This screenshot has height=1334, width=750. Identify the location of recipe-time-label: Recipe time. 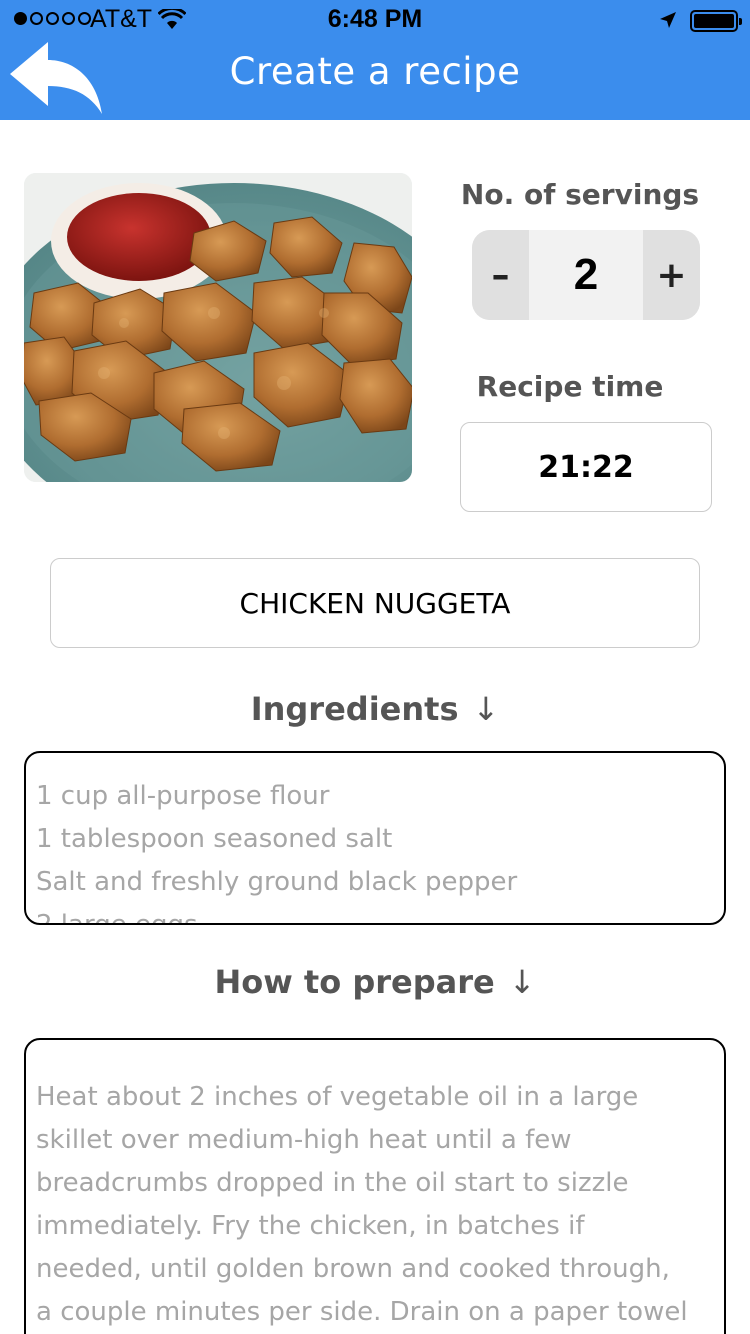
(570, 386).